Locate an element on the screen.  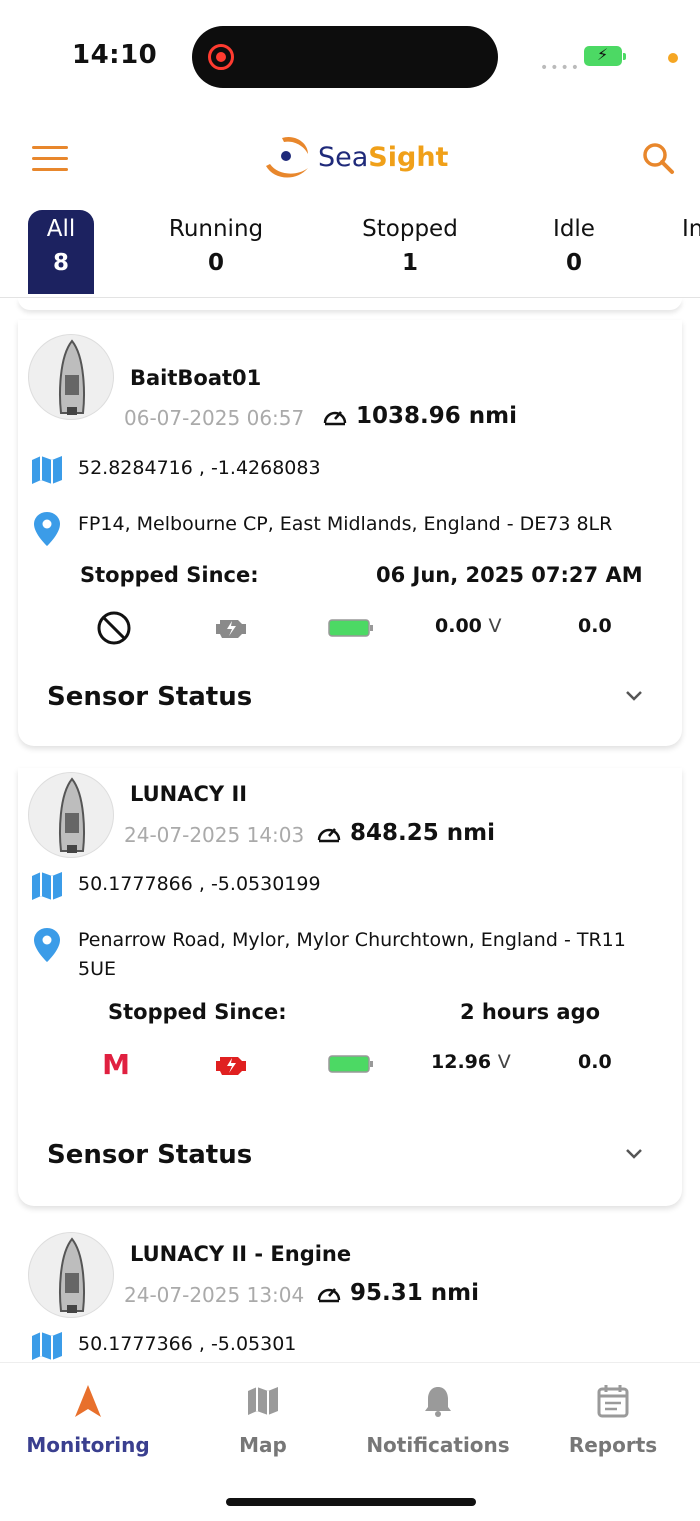
since-value: 06 Jun, 2025 07:27 AM is located at coordinates (509, 575).